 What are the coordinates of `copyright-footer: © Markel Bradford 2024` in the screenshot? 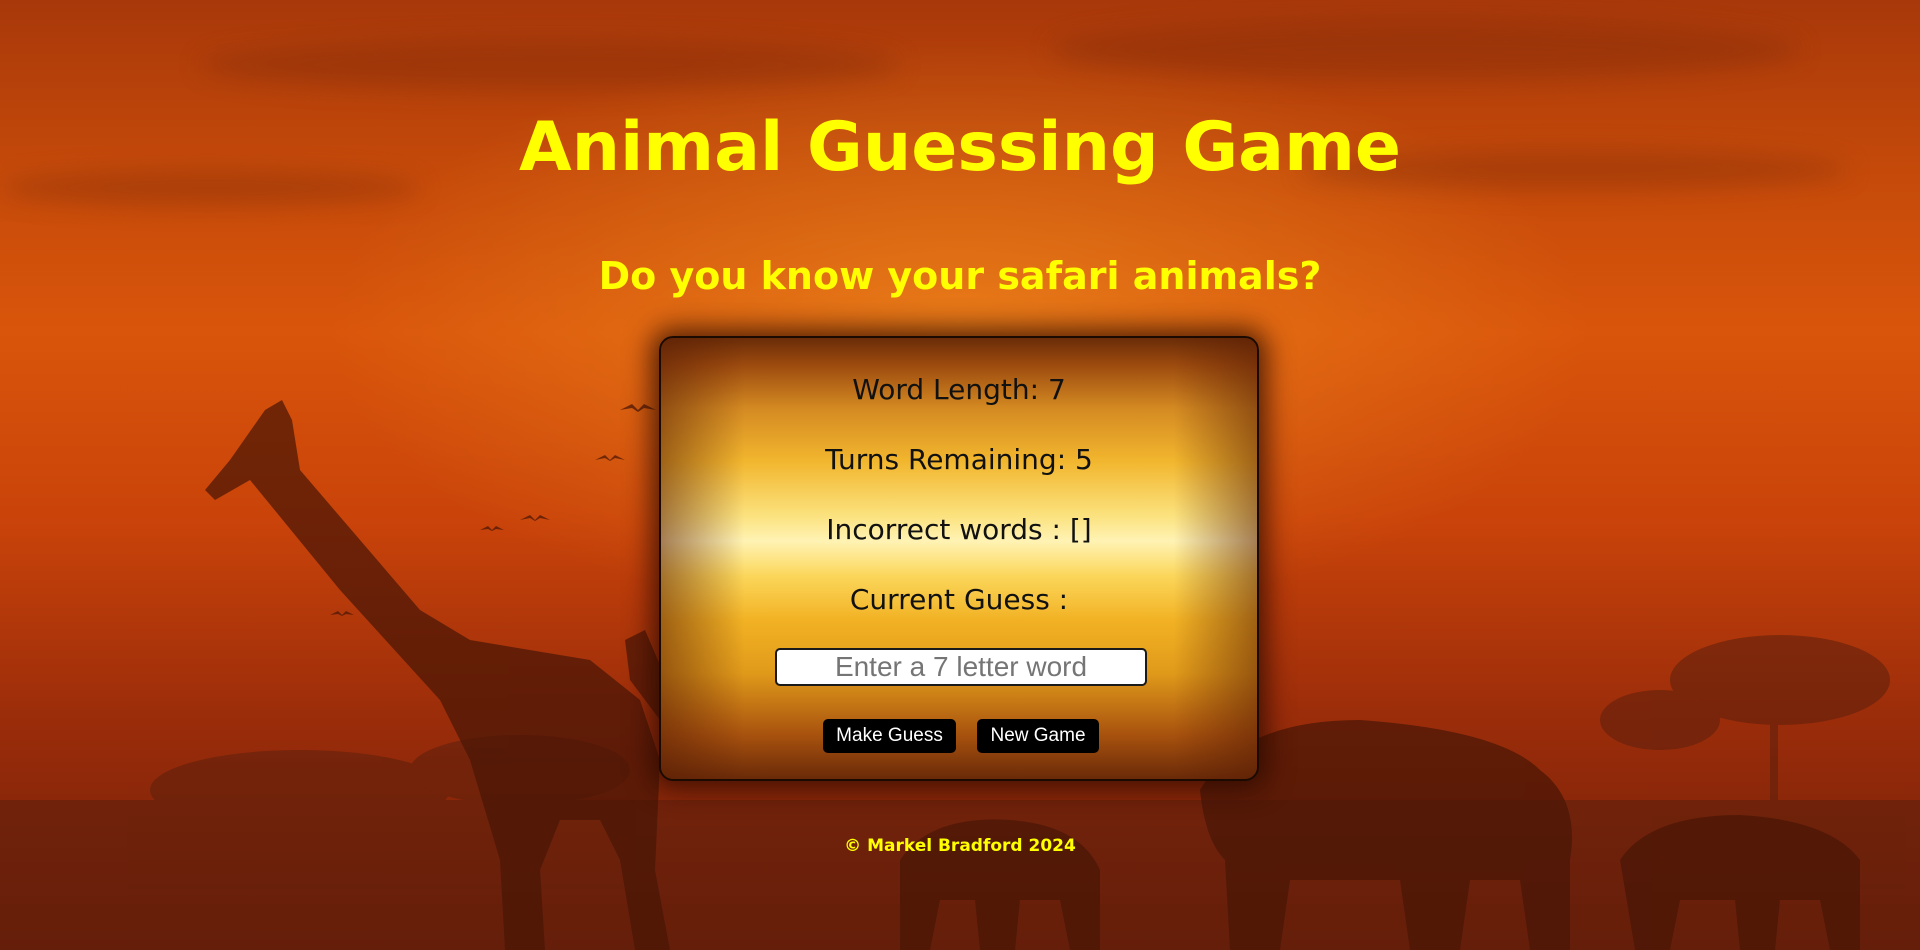 It's located at (960, 846).